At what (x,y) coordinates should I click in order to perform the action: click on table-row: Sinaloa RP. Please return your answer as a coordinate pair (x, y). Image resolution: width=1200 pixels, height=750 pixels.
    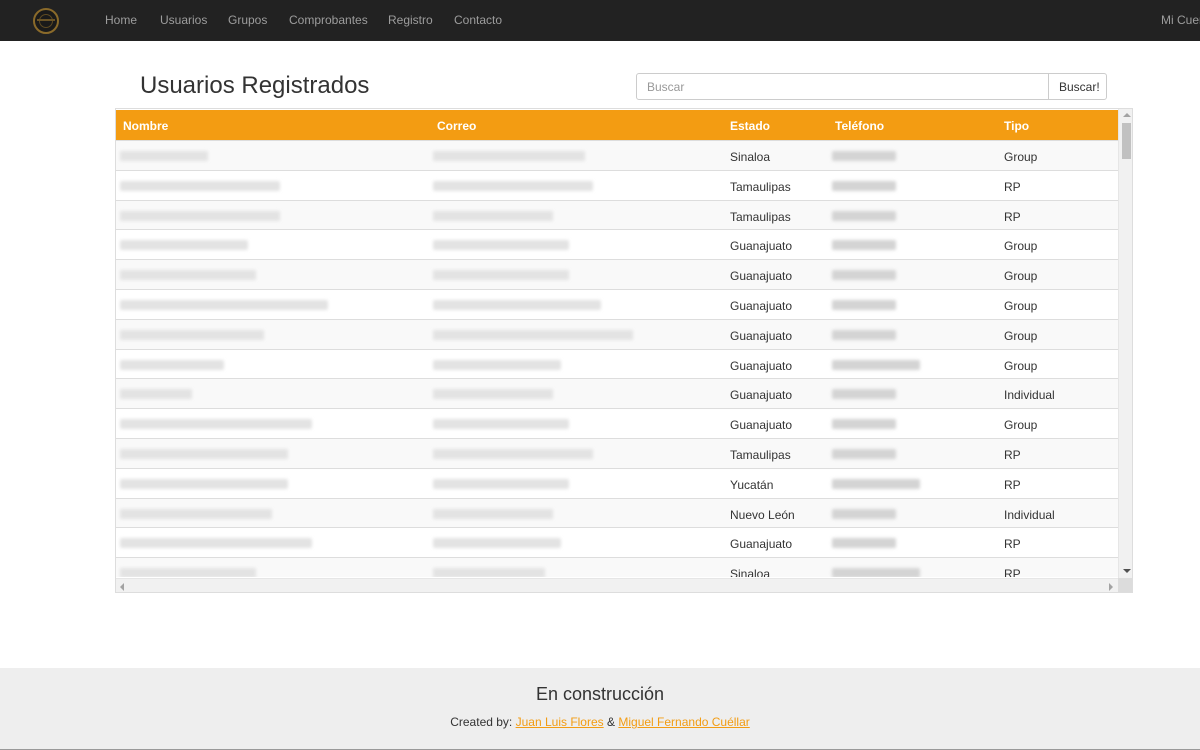
    Looking at the image, I should click on (617, 567).